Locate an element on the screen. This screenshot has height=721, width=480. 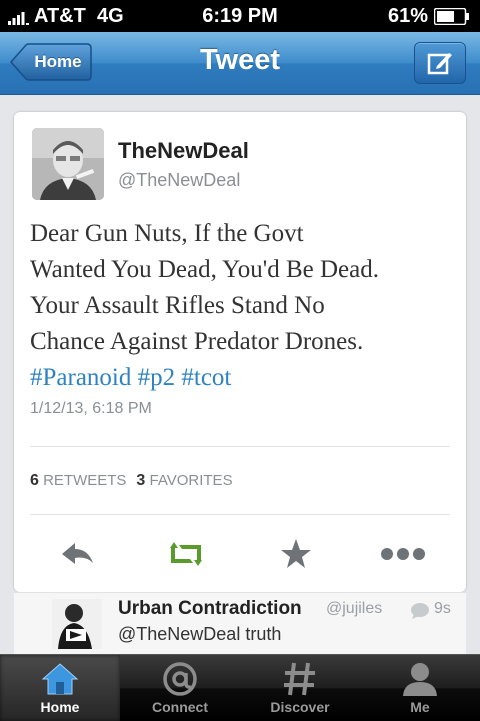
reply-avatar-image is located at coordinates (77, 624).